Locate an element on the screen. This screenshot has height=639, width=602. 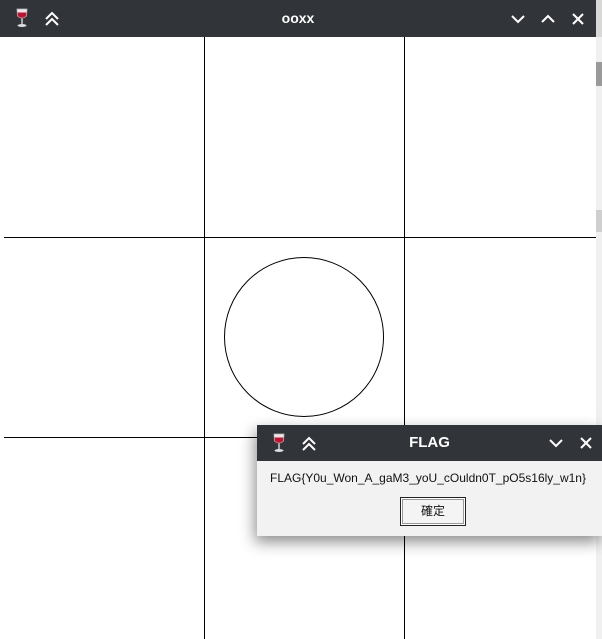
ok-button-label: 確定 is located at coordinates (432, 511).